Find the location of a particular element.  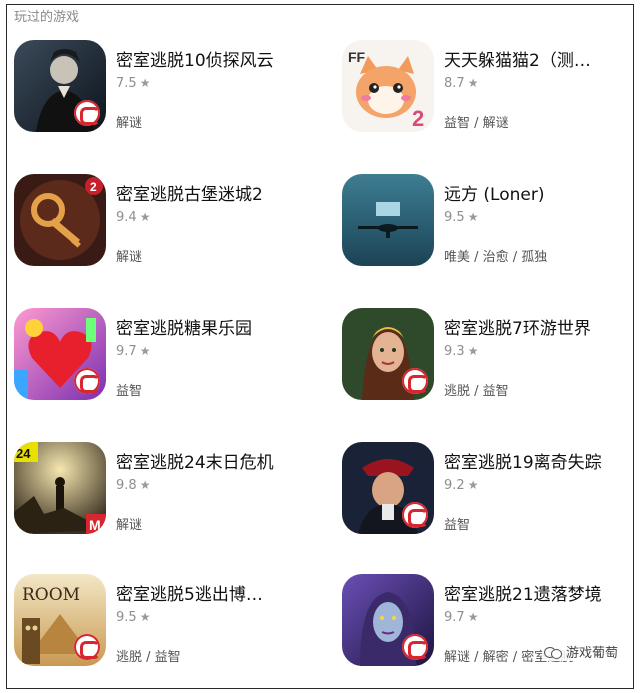

game-rating: 9.8 ★ is located at coordinates (133, 485).